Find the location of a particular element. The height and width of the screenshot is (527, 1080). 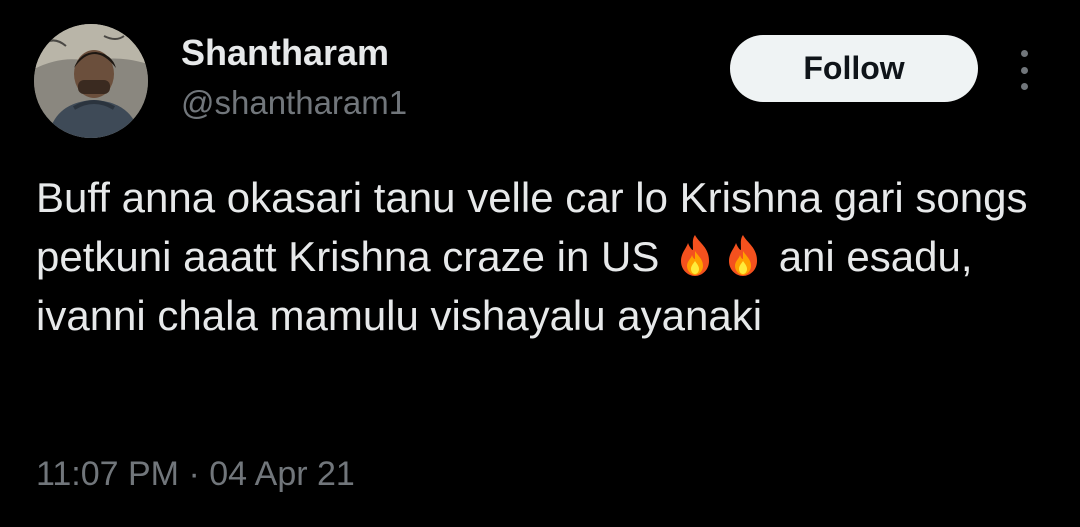

tweet-timestamp: 11:07 PM · 04 Apr 21 is located at coordinates (195, 474).